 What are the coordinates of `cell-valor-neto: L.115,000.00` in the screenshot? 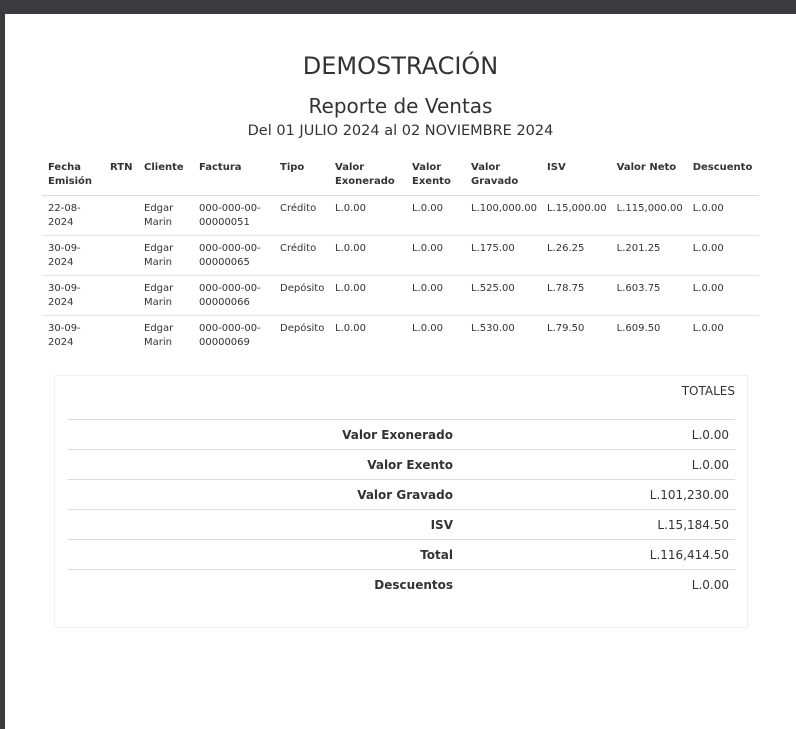 It's located at (648, 215).